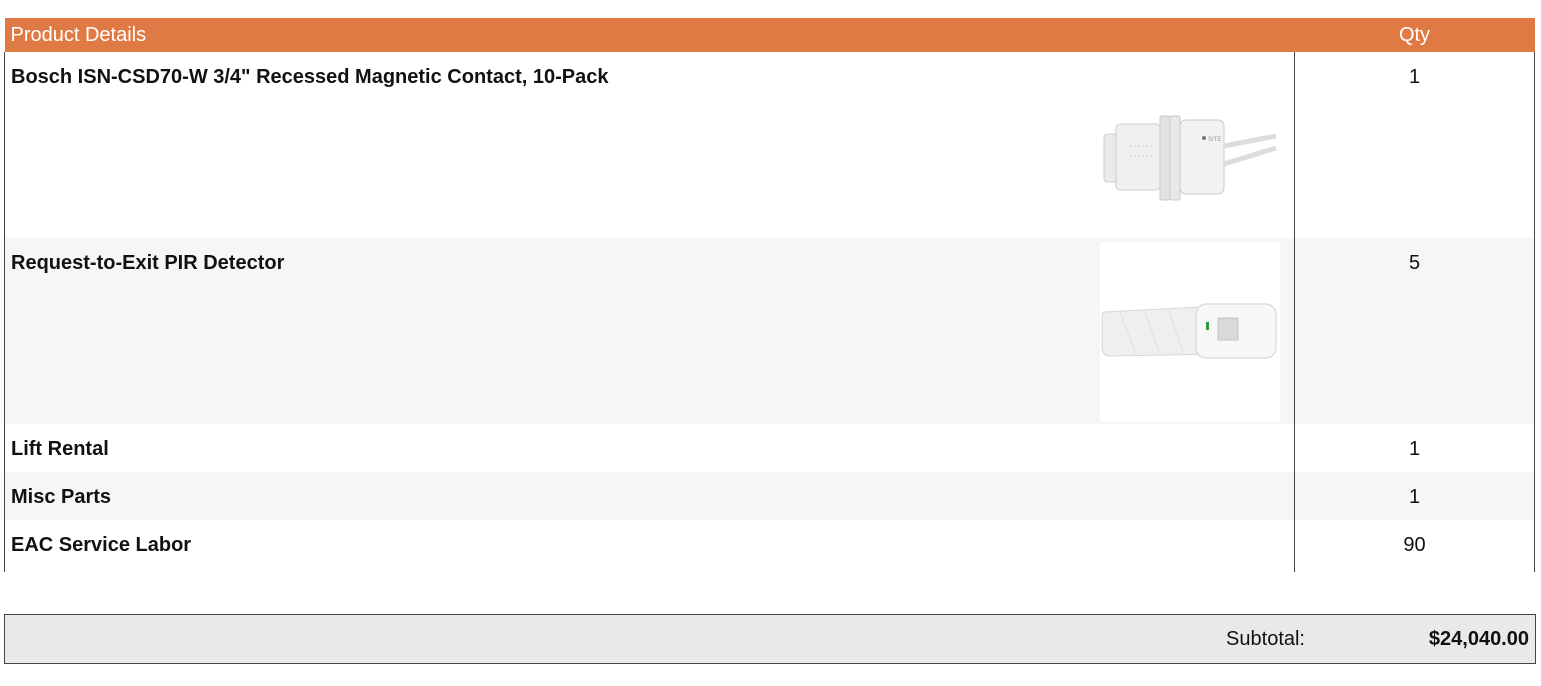 The width and height of the screenshot is (1541, 686). I want to click on table-row: Misc Parts 1, so click(769, 496).